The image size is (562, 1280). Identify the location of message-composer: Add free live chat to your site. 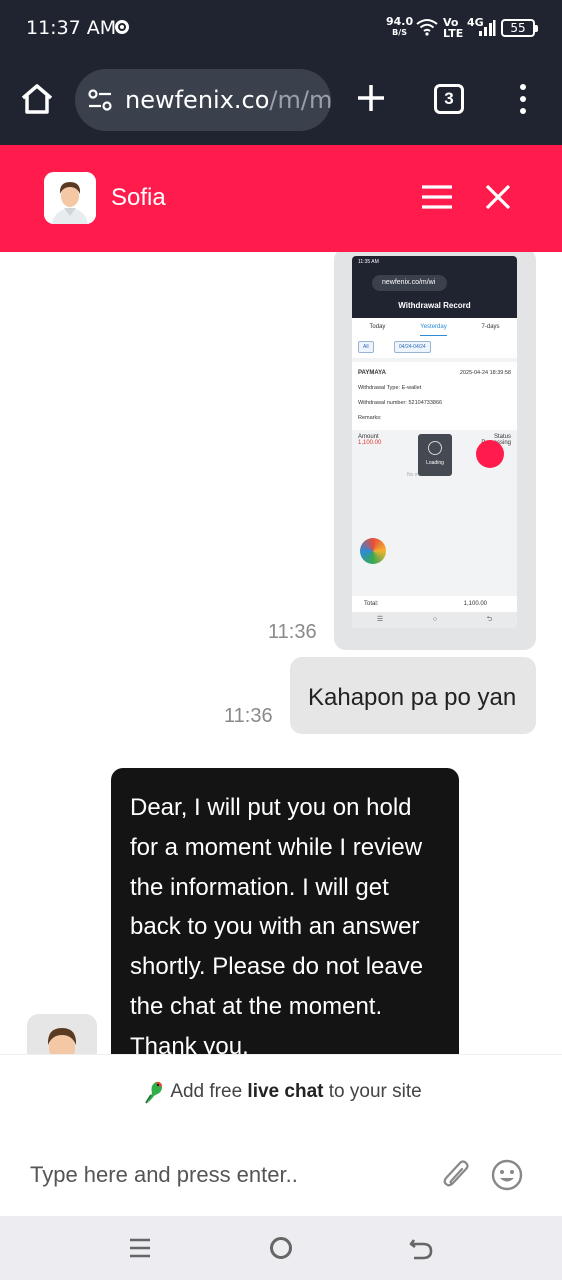
(281, 1135).